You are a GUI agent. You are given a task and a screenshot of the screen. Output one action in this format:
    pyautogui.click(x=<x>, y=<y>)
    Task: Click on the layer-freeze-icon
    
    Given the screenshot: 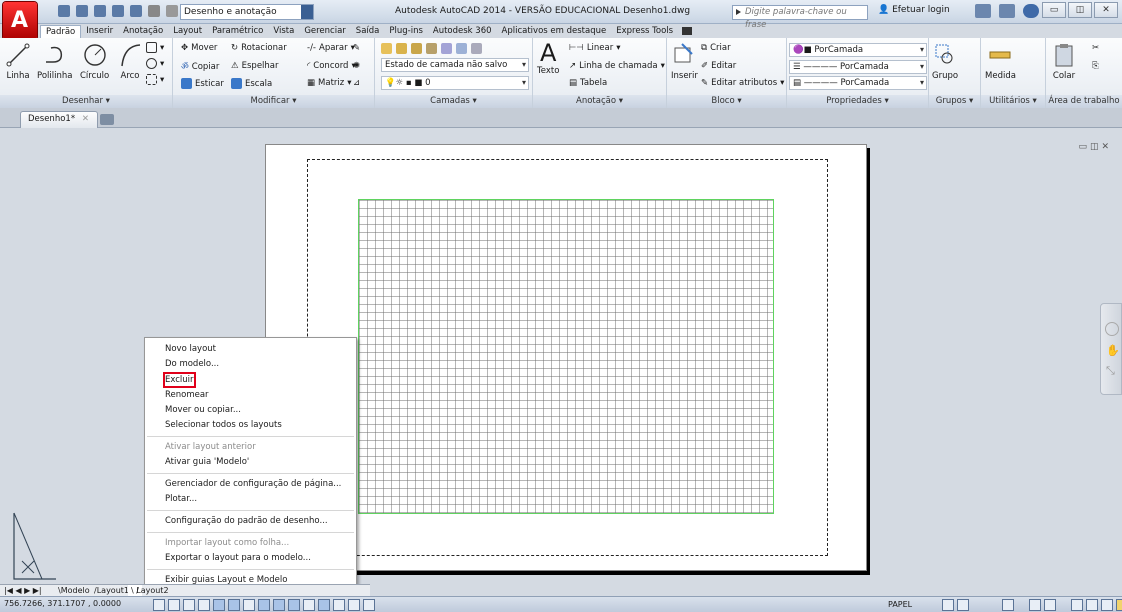 What is the action you would take?
    pyautogui.click(x=431, y=48)
    